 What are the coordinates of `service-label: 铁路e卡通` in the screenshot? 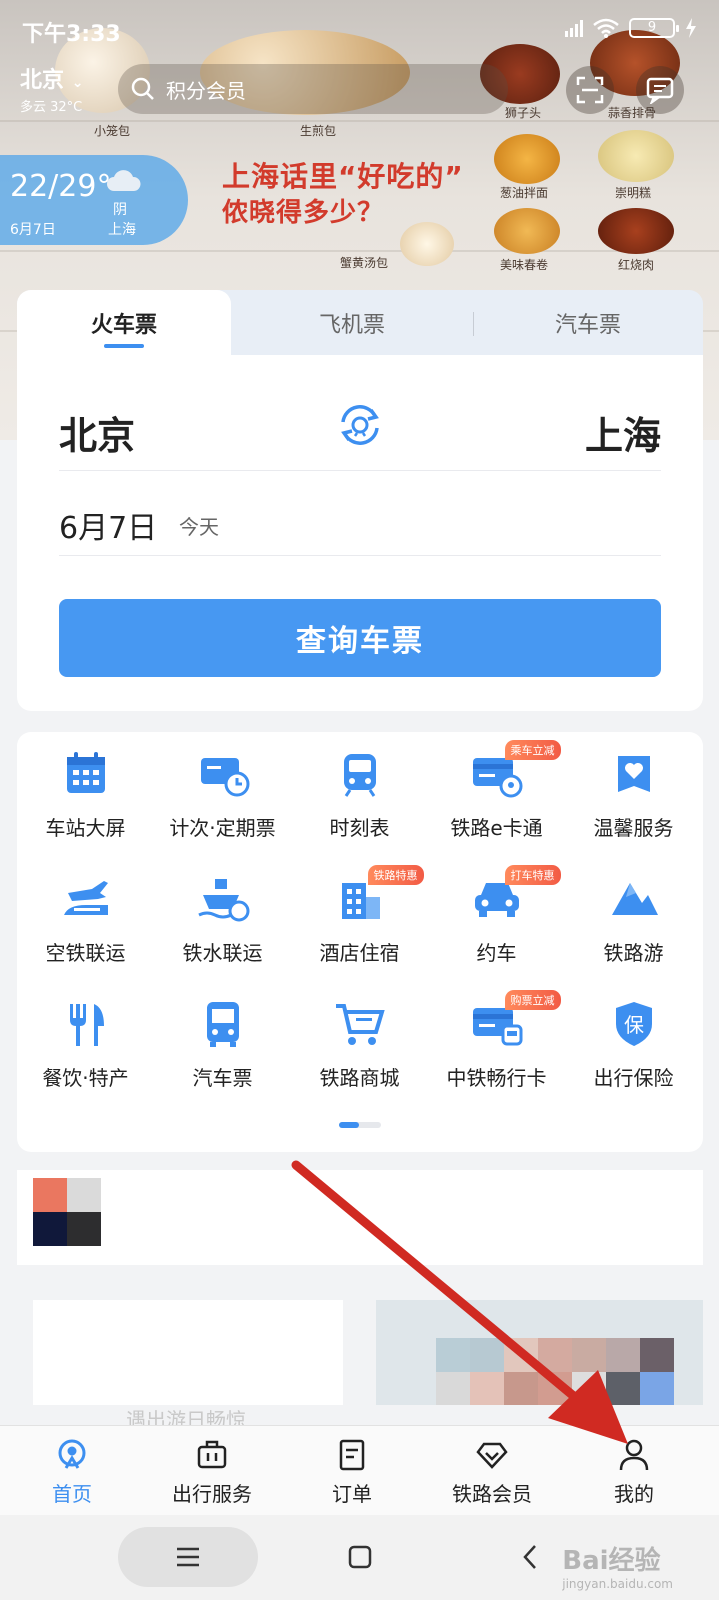 It's located at (496, 828).